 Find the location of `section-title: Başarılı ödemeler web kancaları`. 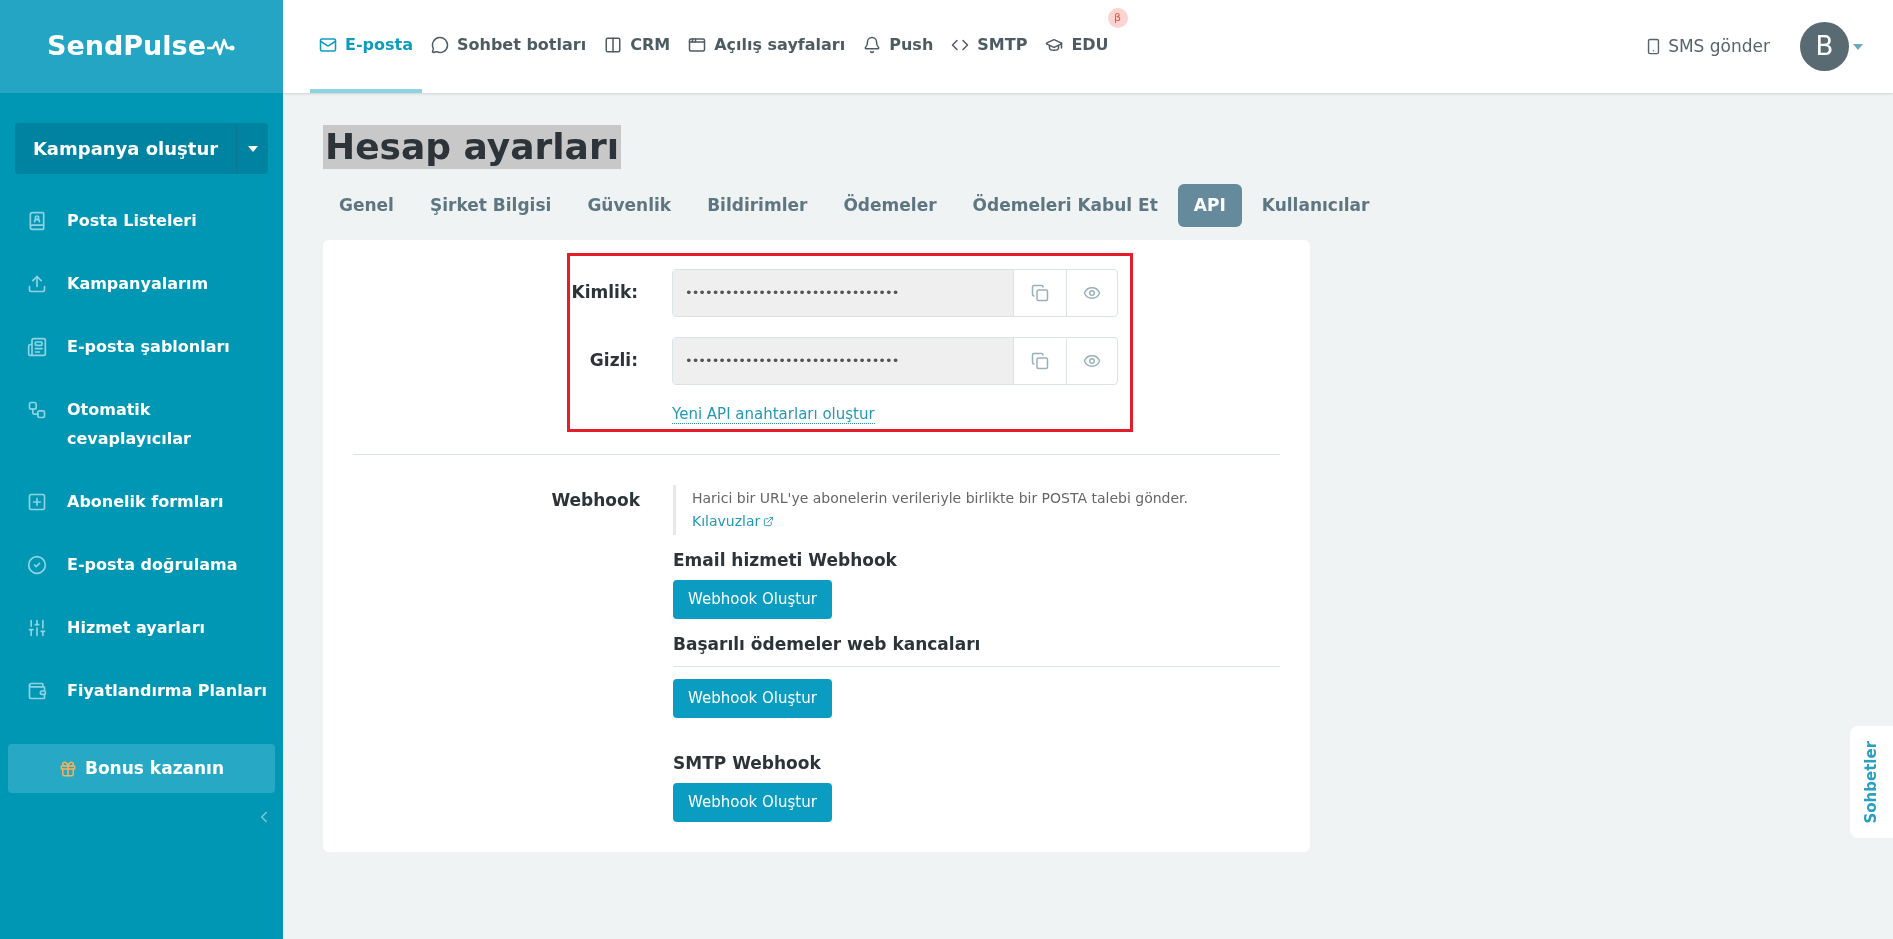

section-title: Başarılı ödemeler web kancaları is located at coordinates (976, 649).